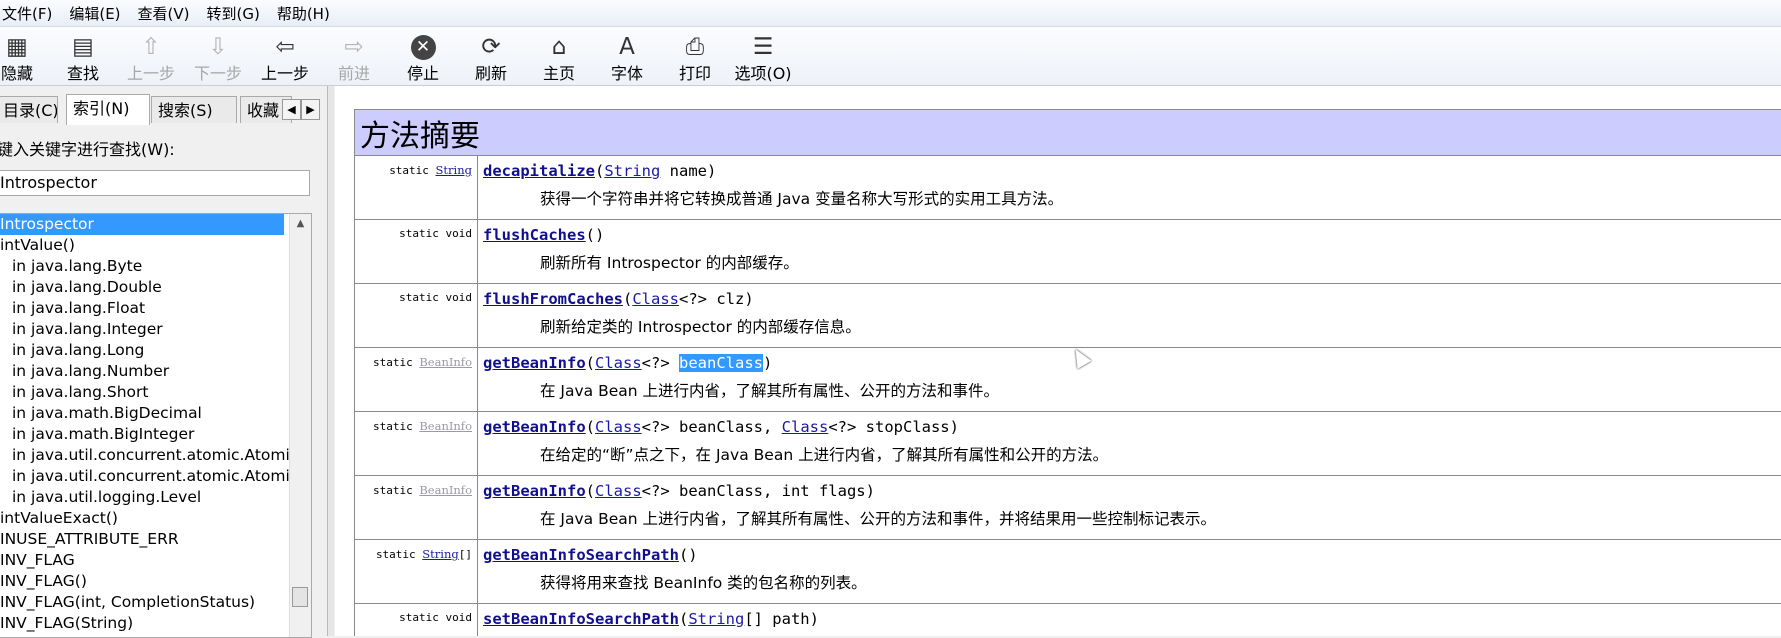 Image resolution: width=1781 pixels, height=638 pixels. Describe the element at coordinates (627, 58) in the screenshot. I see `toolbar-button-9: A字体` at that location.